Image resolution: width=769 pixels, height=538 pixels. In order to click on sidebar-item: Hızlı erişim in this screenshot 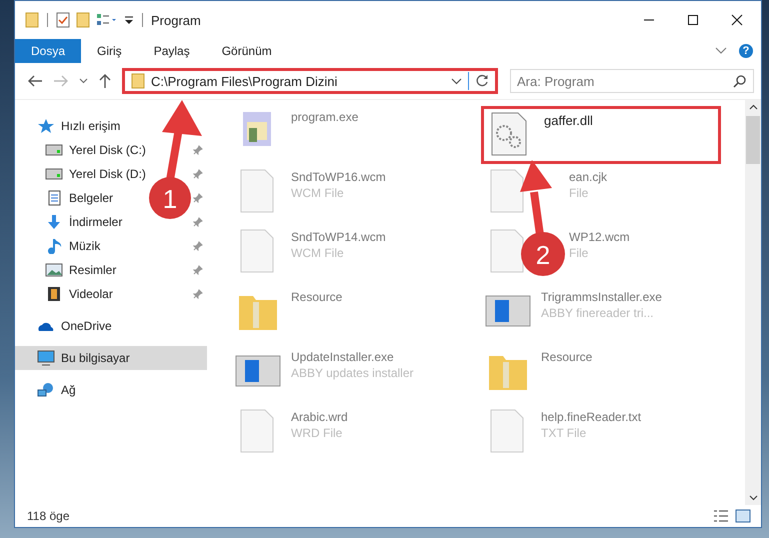, I will do `click(111, 126)`.